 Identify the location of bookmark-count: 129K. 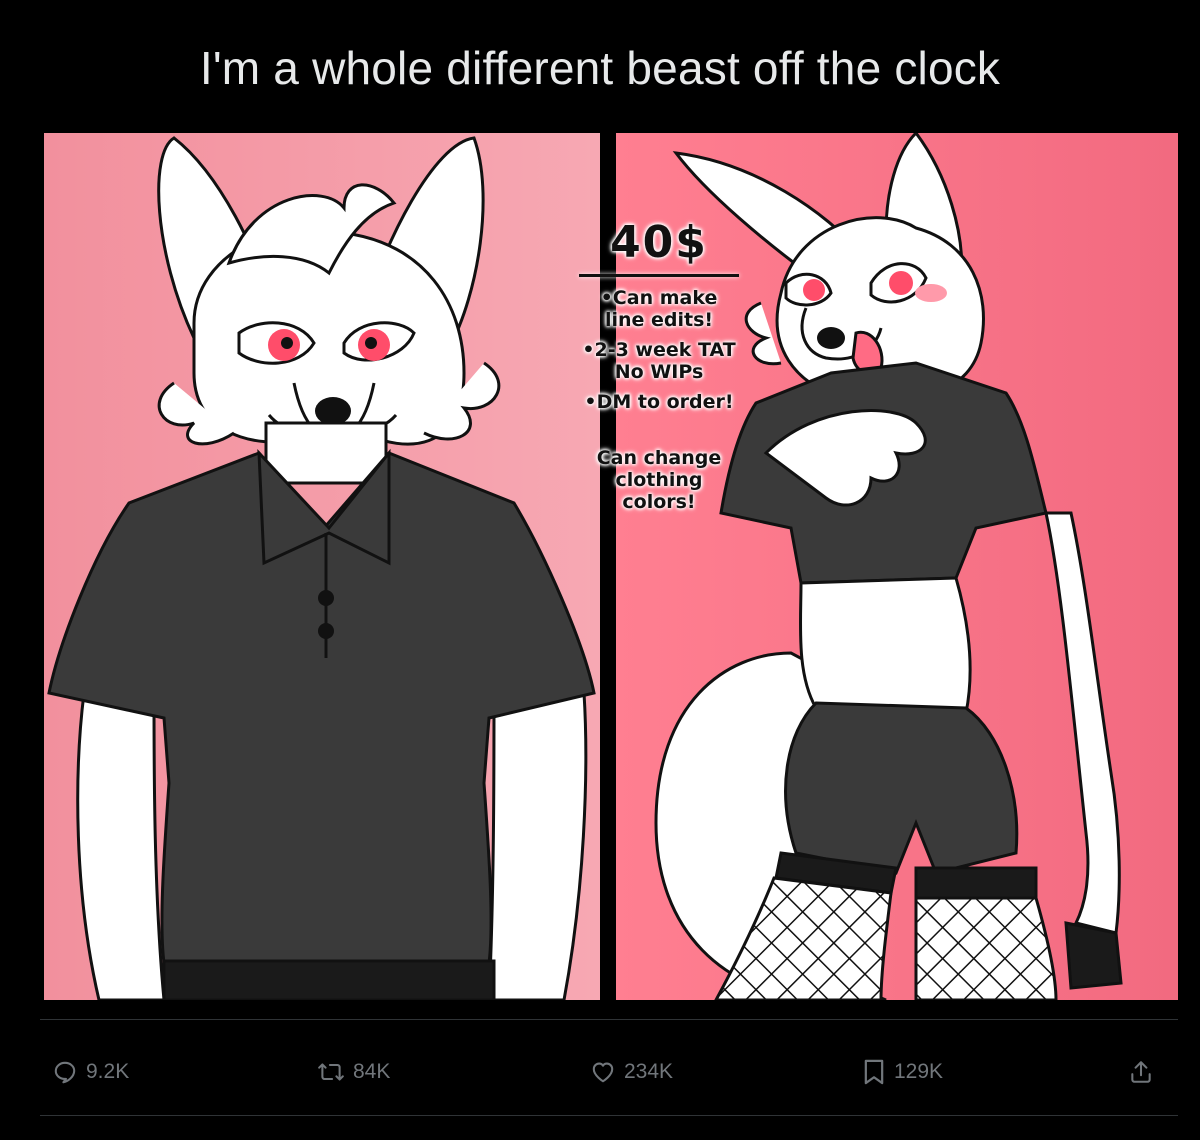
(919, 1071).